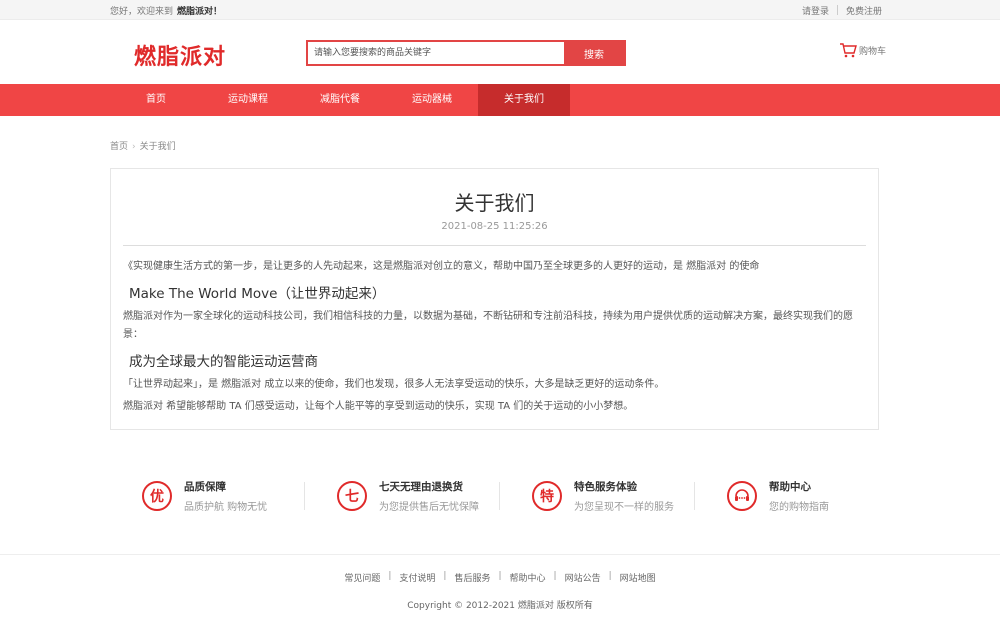 The image size is (1000, 621). I want to click on feature-help: 帮助中心 您的购物指南, so click(792, 496).